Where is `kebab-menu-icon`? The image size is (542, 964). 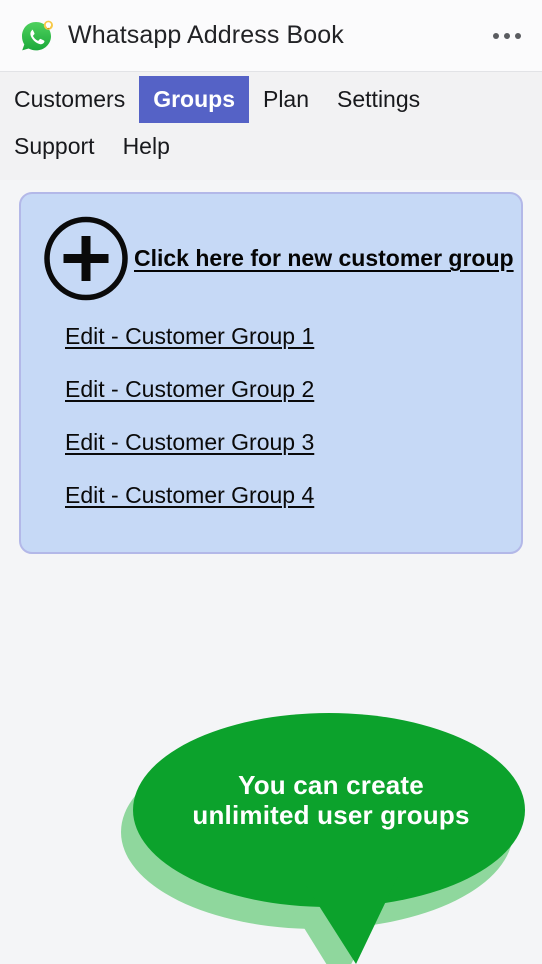 kebab-menu-icon is located at coordinates (507, 36).